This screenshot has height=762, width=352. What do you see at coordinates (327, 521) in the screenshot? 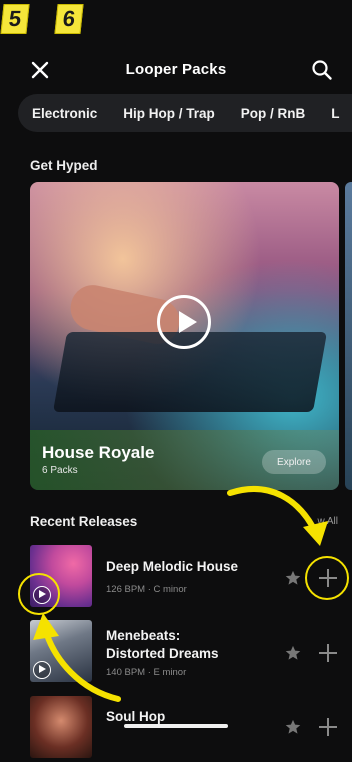
I see `view-all-link: w All` at bounding box center [327, 521].